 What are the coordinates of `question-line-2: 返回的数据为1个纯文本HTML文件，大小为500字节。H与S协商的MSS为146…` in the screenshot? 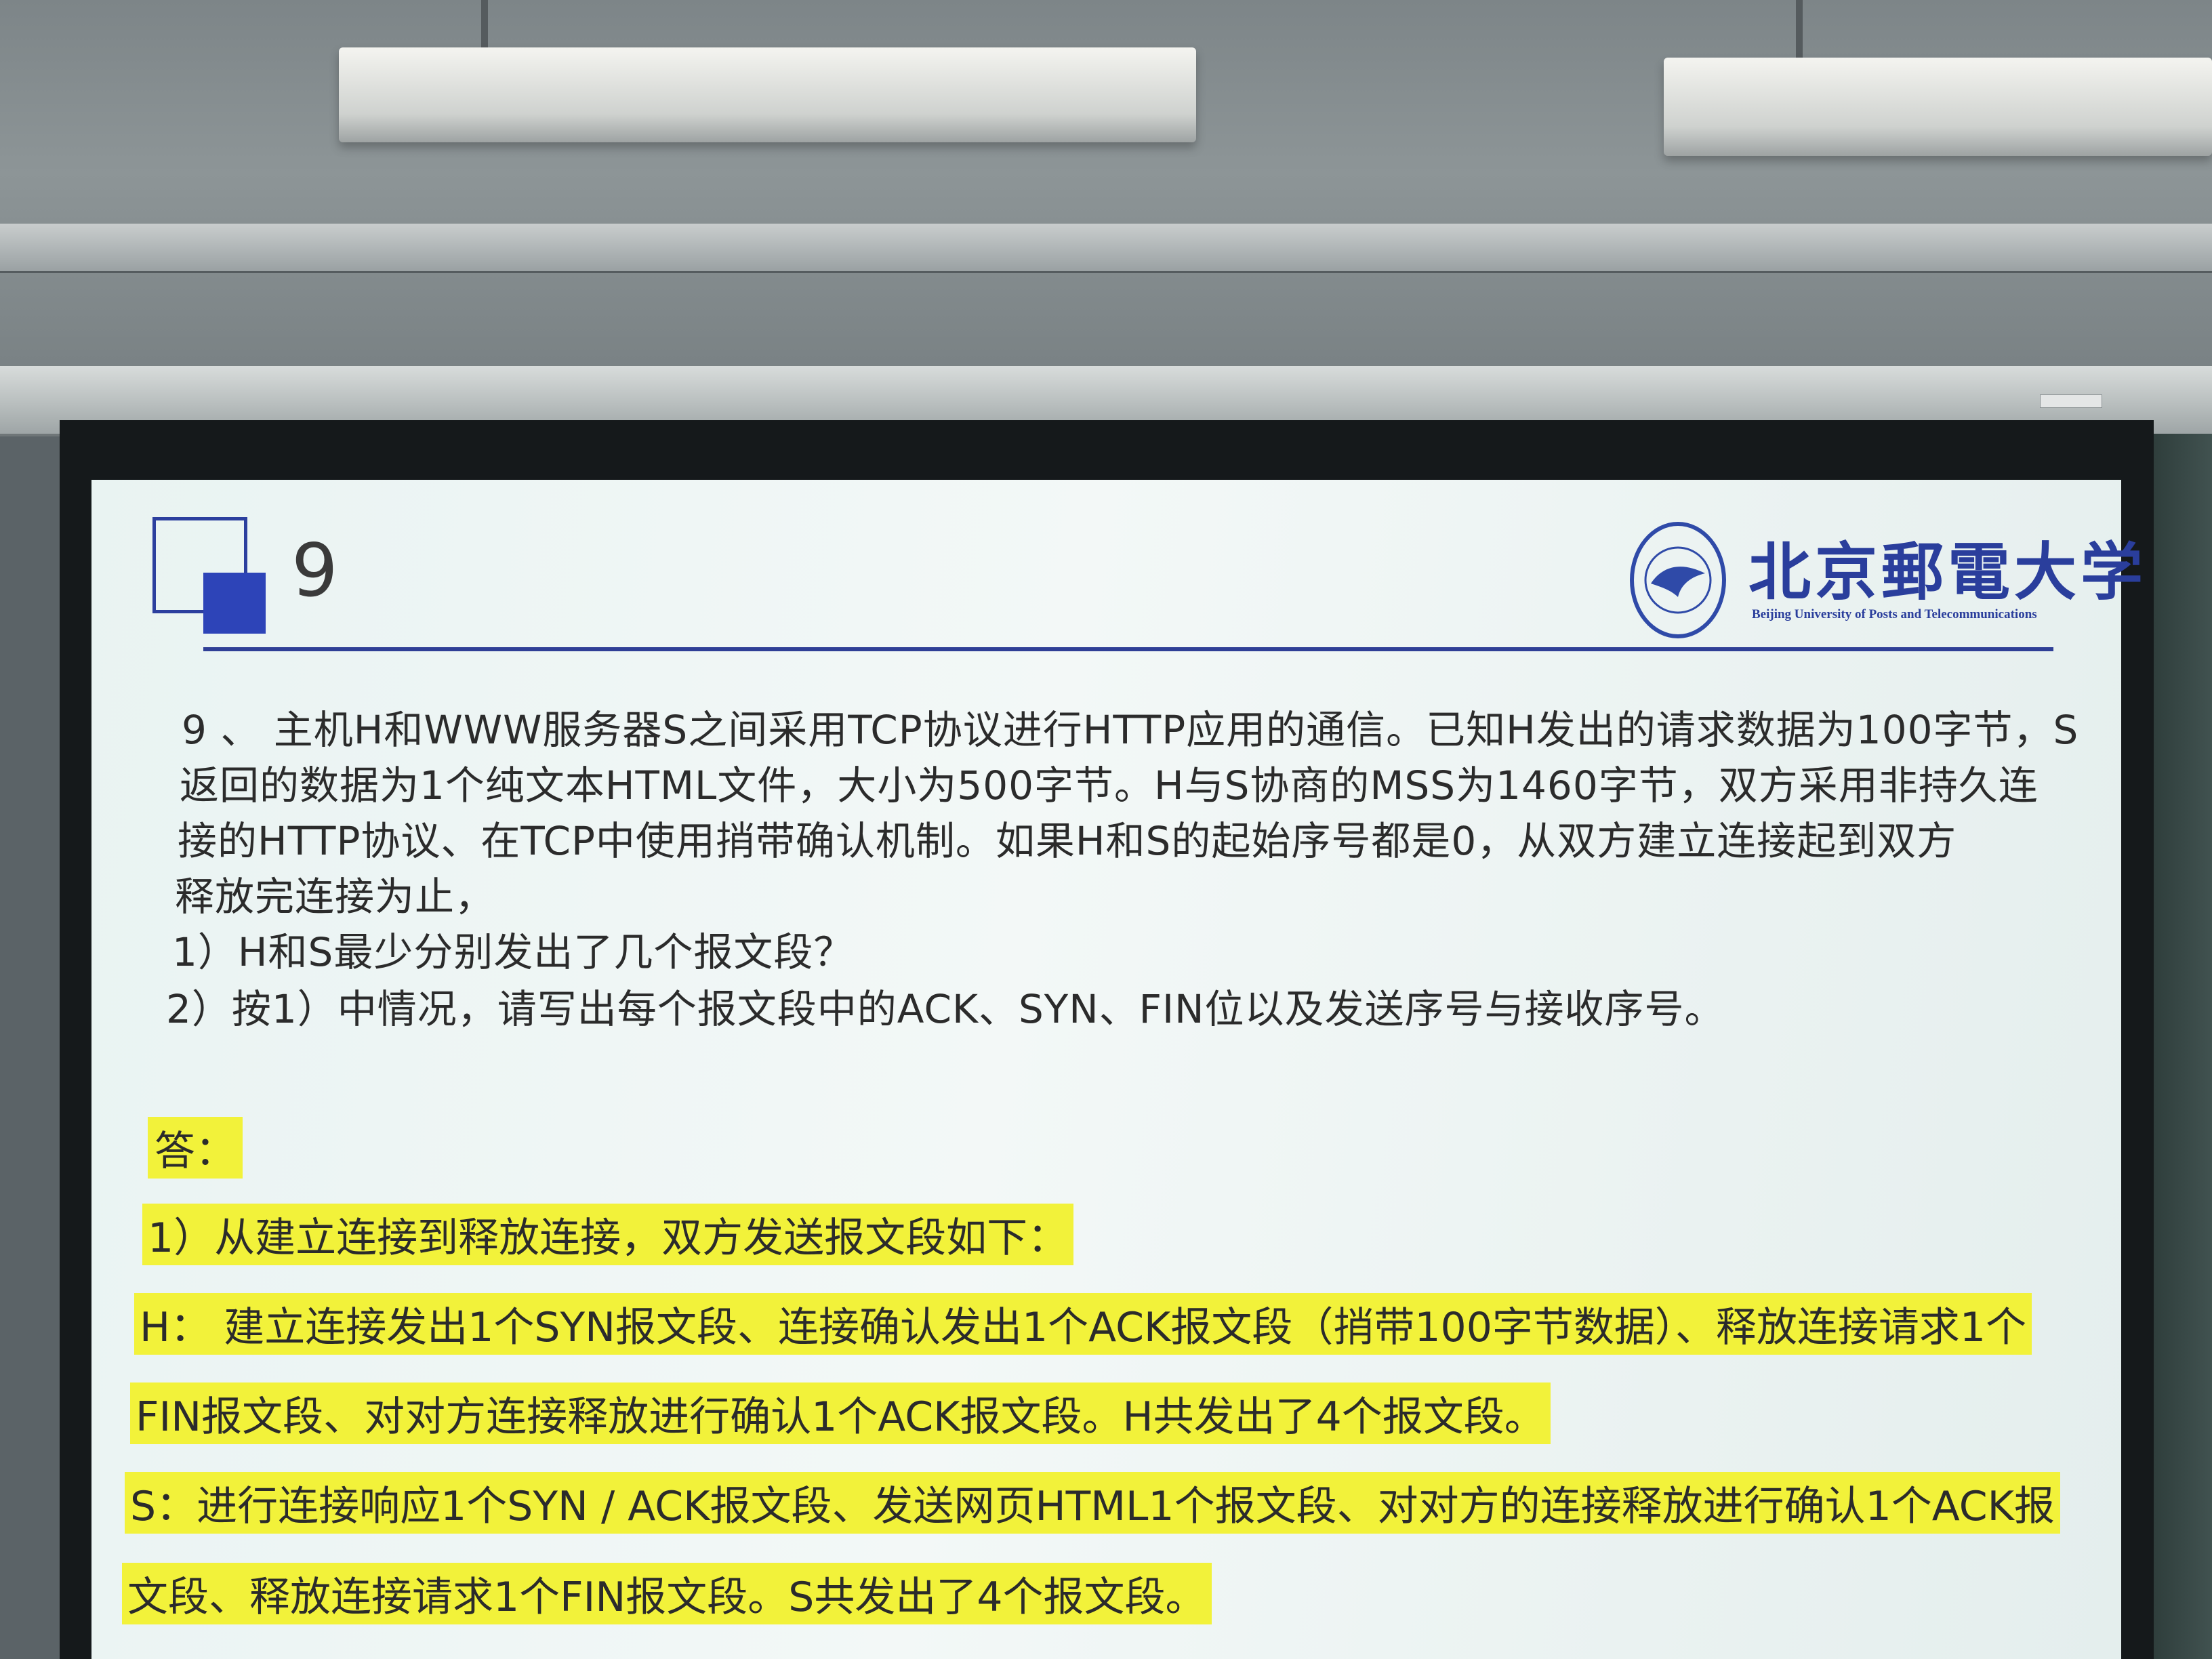 It's located at (1109, 785).